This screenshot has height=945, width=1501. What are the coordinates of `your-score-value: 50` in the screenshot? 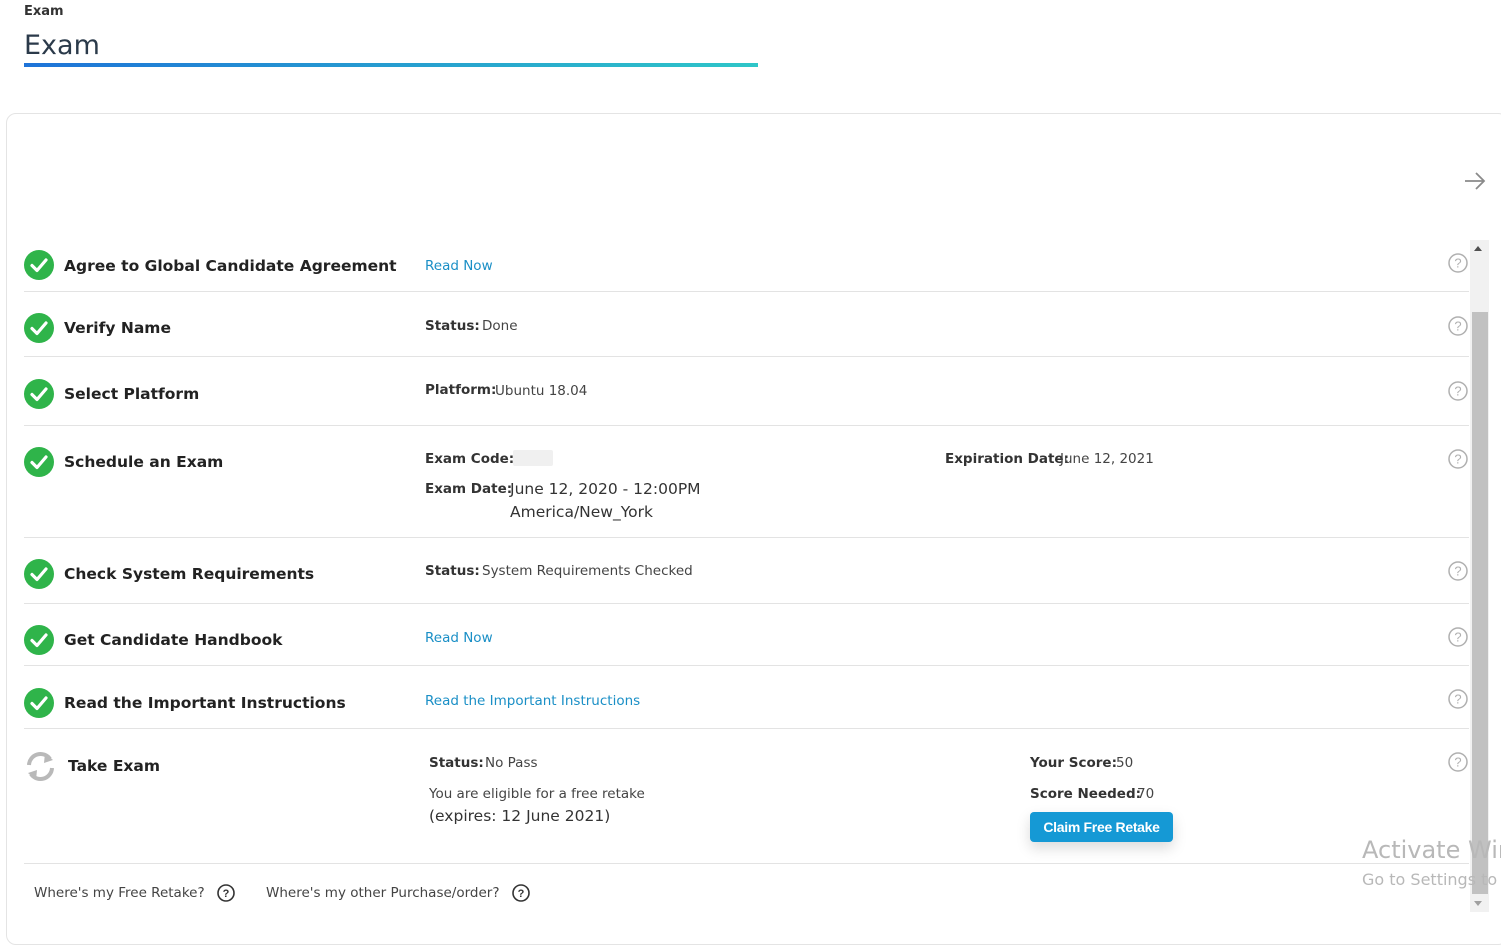 It's located at (1125, 763).